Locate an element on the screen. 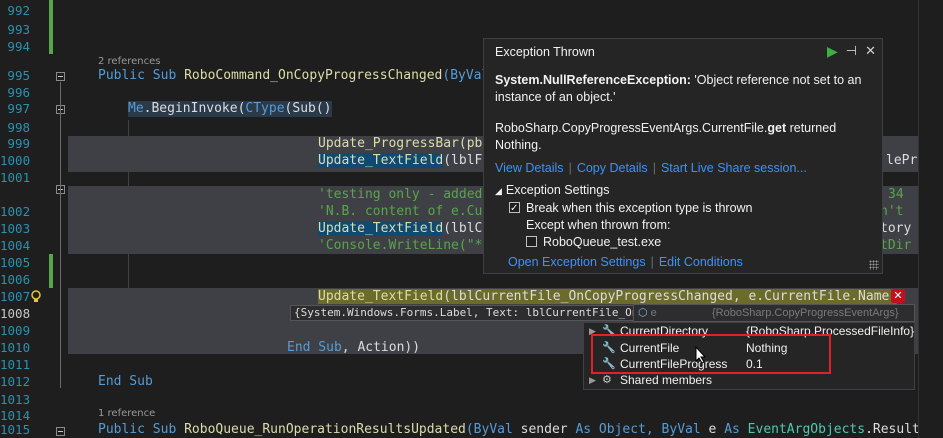  line-number: 1003 is located at coordinates (15, 228).